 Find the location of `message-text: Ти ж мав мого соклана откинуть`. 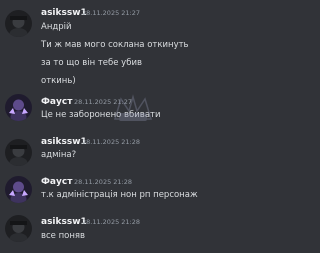

message-text: Ти ж мав мого соклана откинуть is located at coordinates (115, 45).